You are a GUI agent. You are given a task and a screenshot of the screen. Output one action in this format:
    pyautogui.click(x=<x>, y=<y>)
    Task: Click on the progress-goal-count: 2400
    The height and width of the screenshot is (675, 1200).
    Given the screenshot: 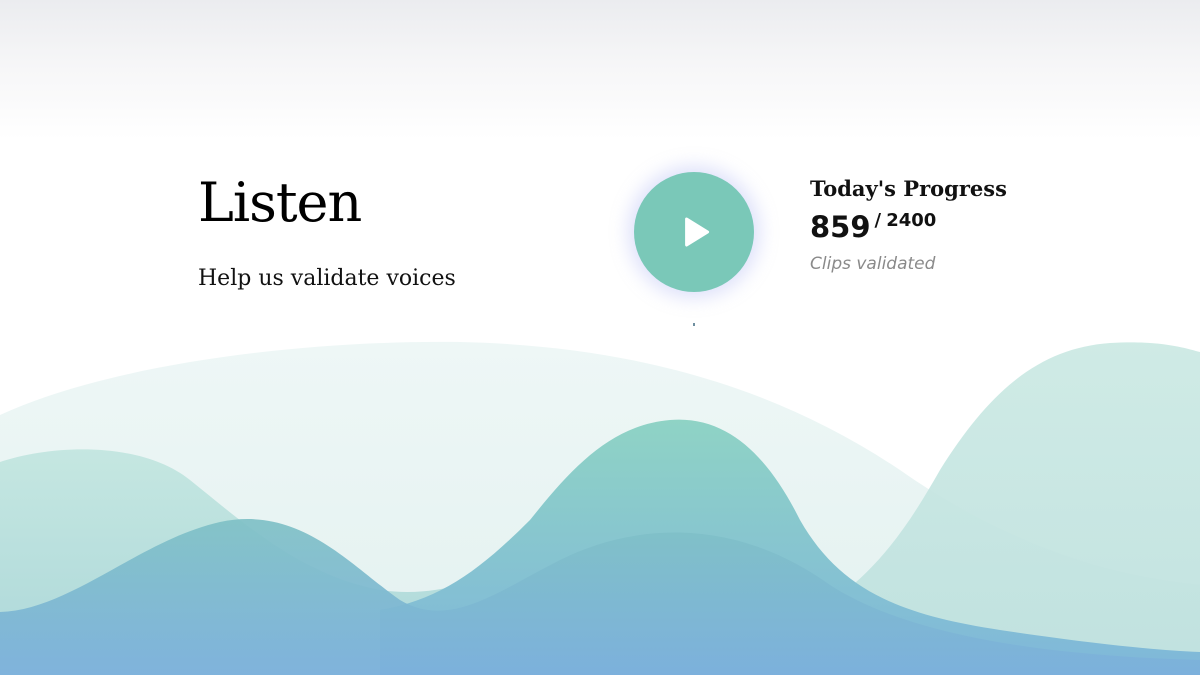 What is the action you would take?
    pyautogui.click(x=911, y=220)
    